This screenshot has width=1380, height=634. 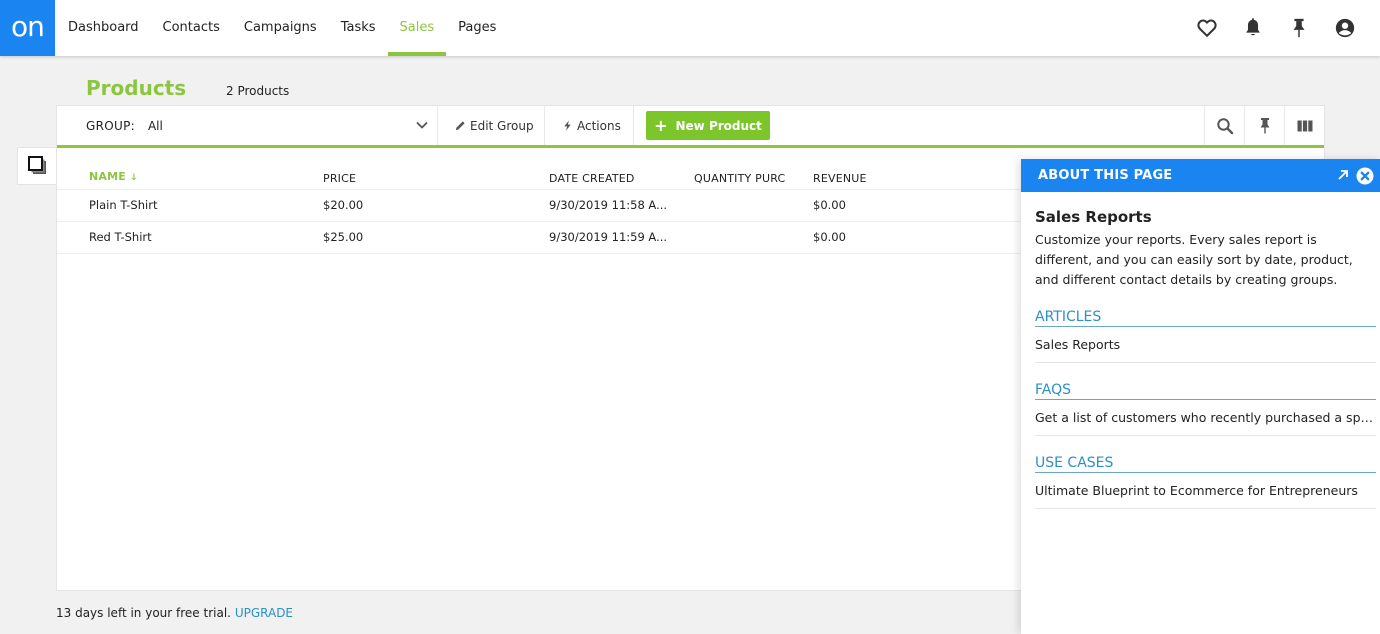 What do you see at coordinates (1105, 175) in the screenshot?
I see `about-panel-title: ABOUT THIS PAGE` at bounding box center [1105, 175].